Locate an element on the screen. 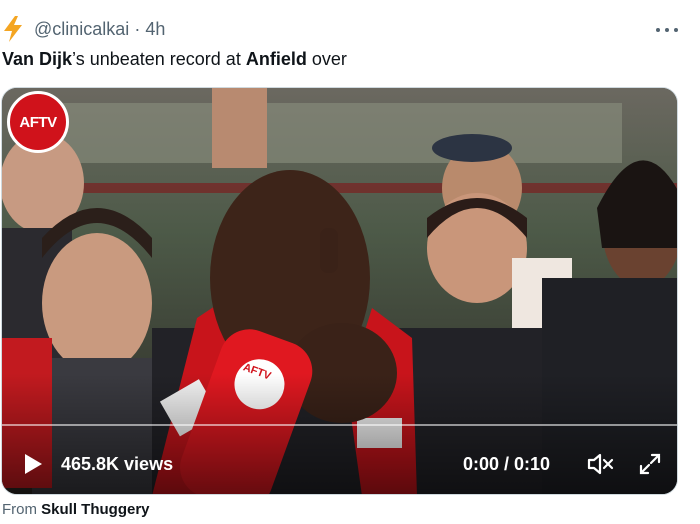  tweet-text-part-4: over is located at coordinates (326, 59).